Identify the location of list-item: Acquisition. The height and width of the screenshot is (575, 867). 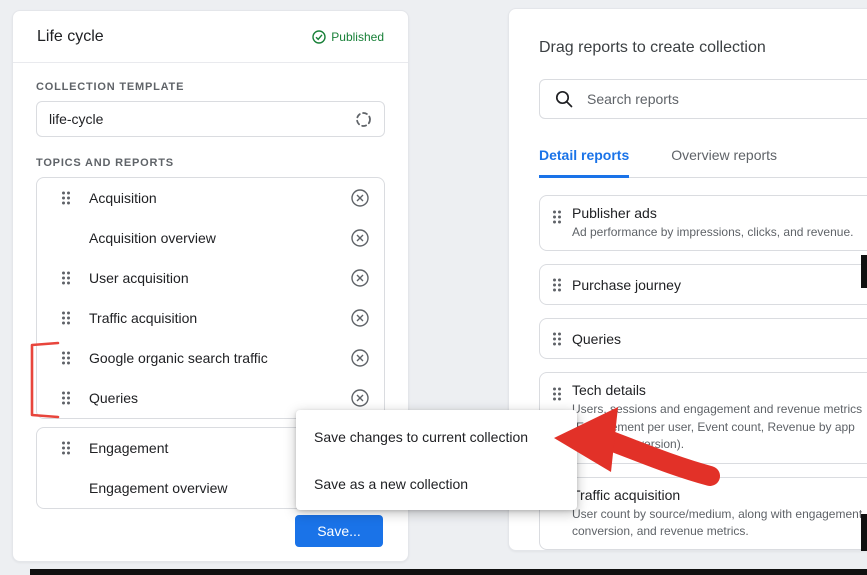
(210, 198).